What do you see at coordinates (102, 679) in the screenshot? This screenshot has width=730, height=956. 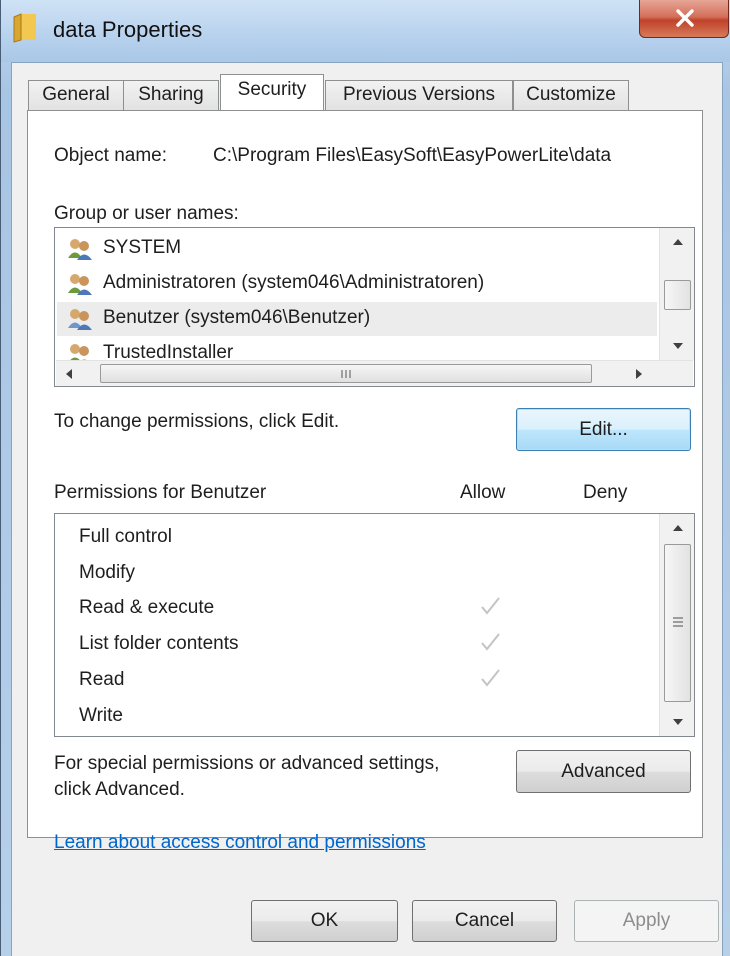 I see `permission-name: Read` at bounding box center [102, 679].